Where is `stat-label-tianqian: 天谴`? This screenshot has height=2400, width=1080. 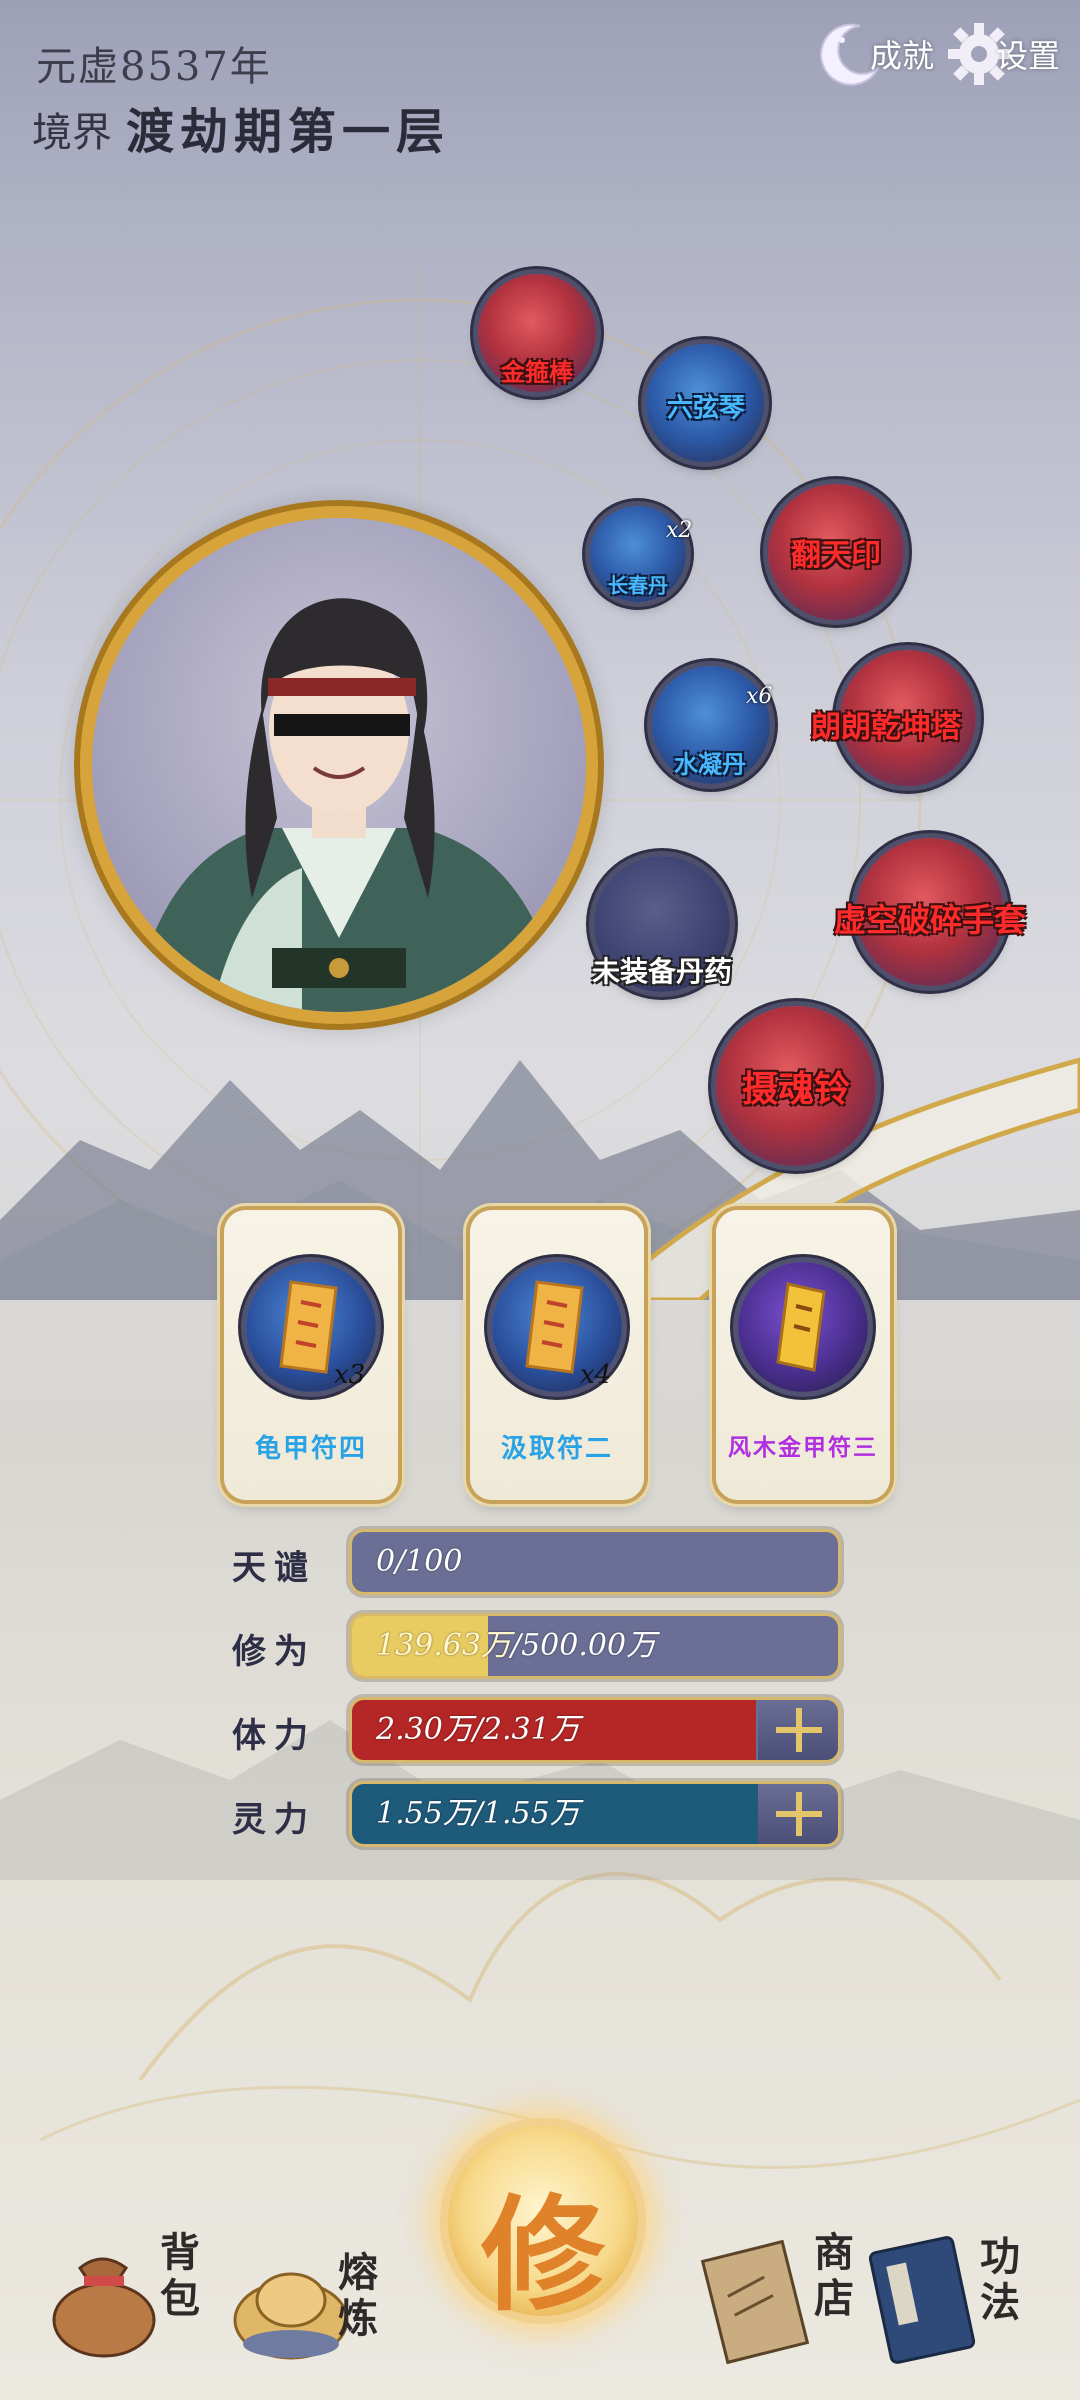 stat-label-tianqian: 天谴 is located at coordinates (274, 1568).